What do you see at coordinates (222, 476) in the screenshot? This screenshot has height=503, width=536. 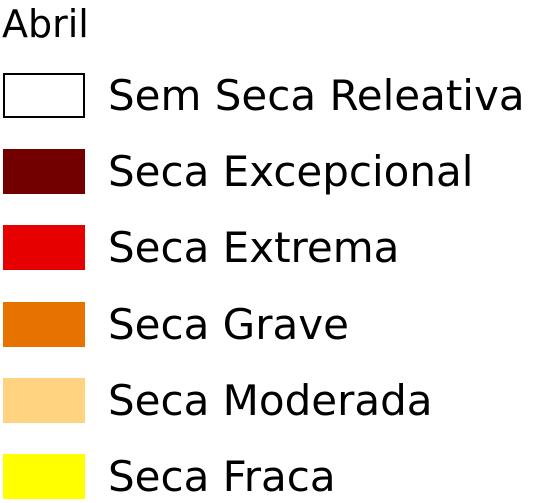 I see `legend-label: Seca Fraca` at bounding box center [222, 476].